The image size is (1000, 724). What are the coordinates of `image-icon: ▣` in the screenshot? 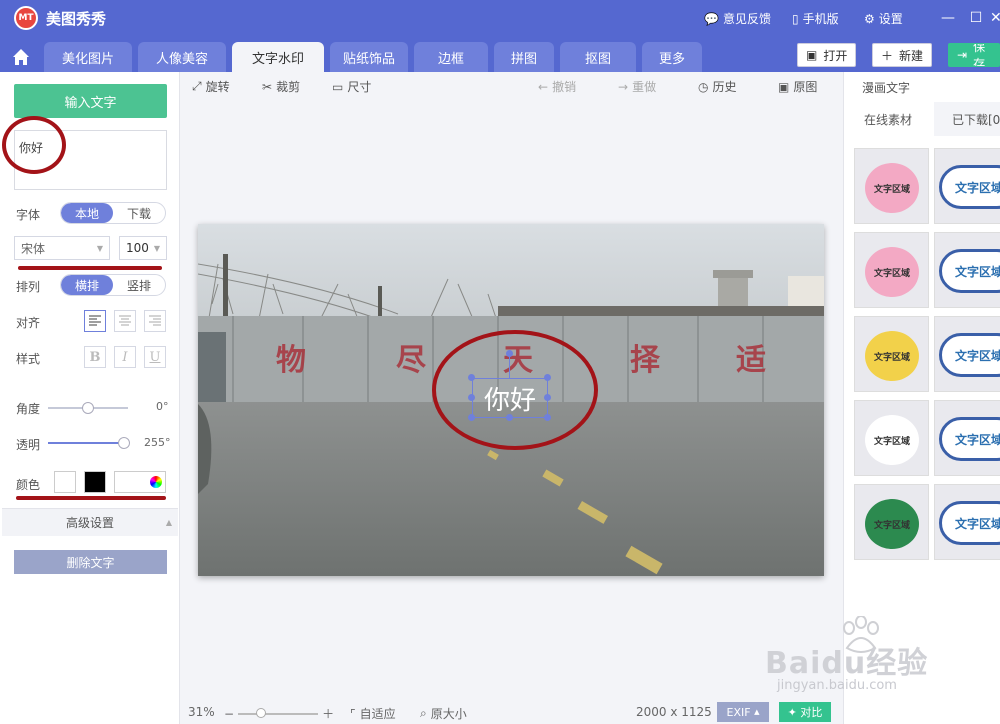 It's located at (784, 86).